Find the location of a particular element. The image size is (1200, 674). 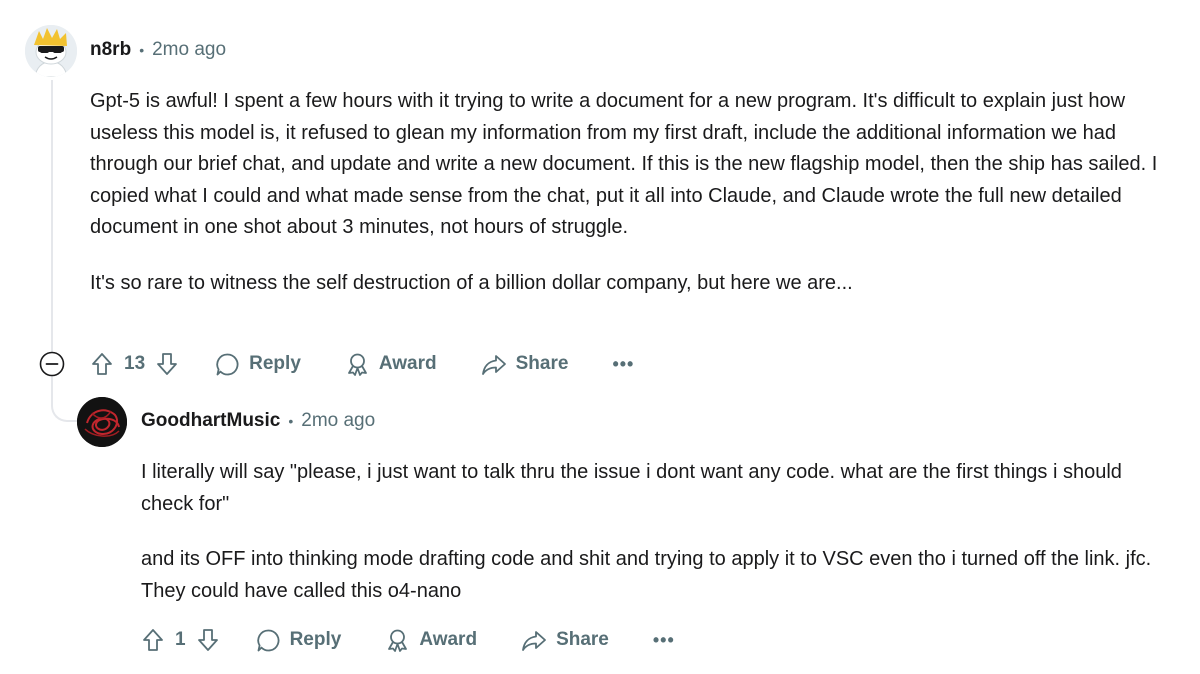

comment-actions: 1 Reply Award Share ••• is located at coordinates (408, 640).